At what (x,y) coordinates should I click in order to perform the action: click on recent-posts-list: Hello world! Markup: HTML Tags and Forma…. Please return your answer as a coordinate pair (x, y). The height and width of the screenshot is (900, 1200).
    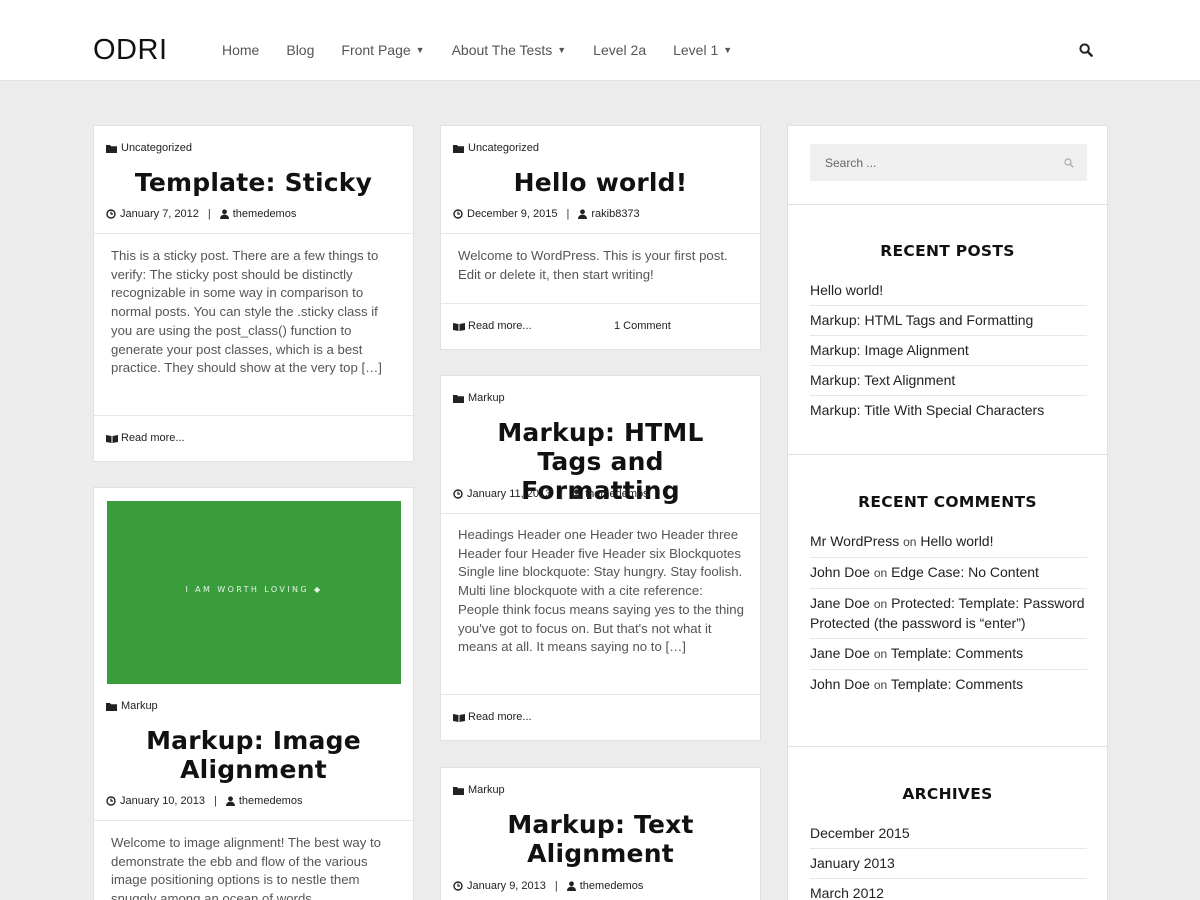
    Looking at the image, I should click on (948, 350).